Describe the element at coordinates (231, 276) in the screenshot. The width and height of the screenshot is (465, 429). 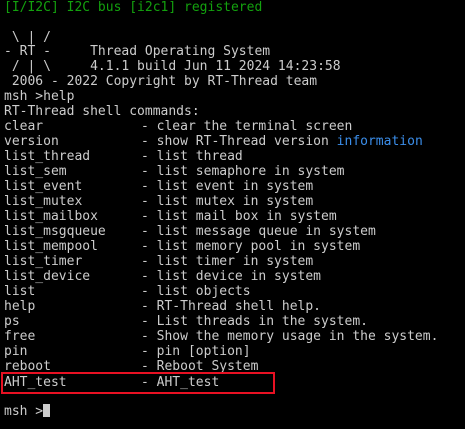
I see `command-description: - list device in system` at that location.